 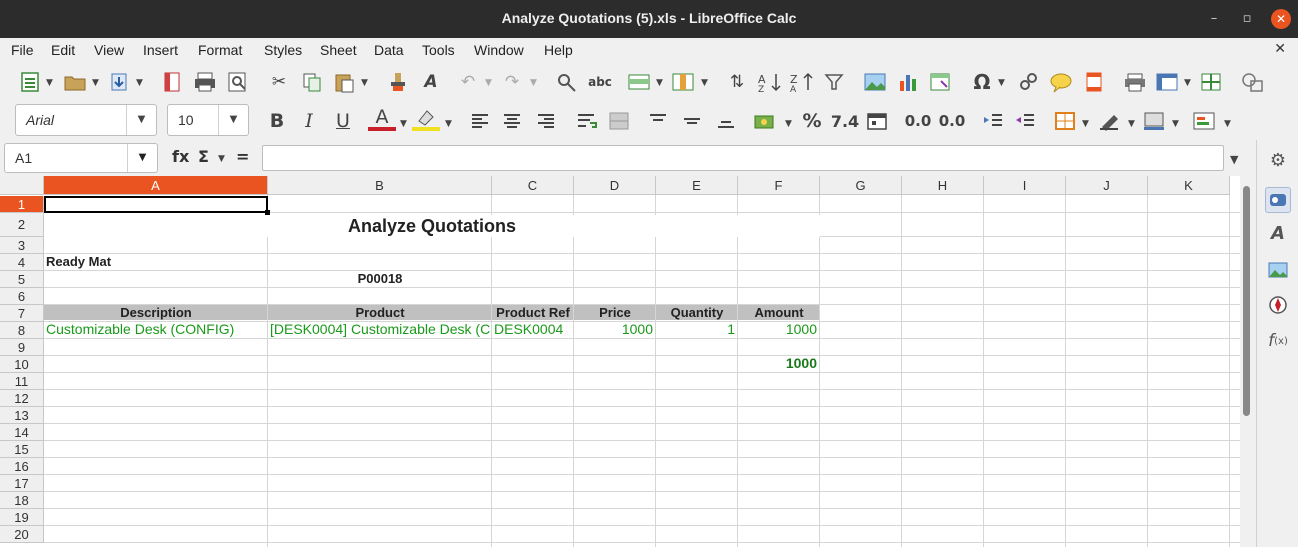 What do you see at coordinates (777, 363) in the screenshot?
I see `total-amount-cell: 1000` at bounding box center [777, 363].